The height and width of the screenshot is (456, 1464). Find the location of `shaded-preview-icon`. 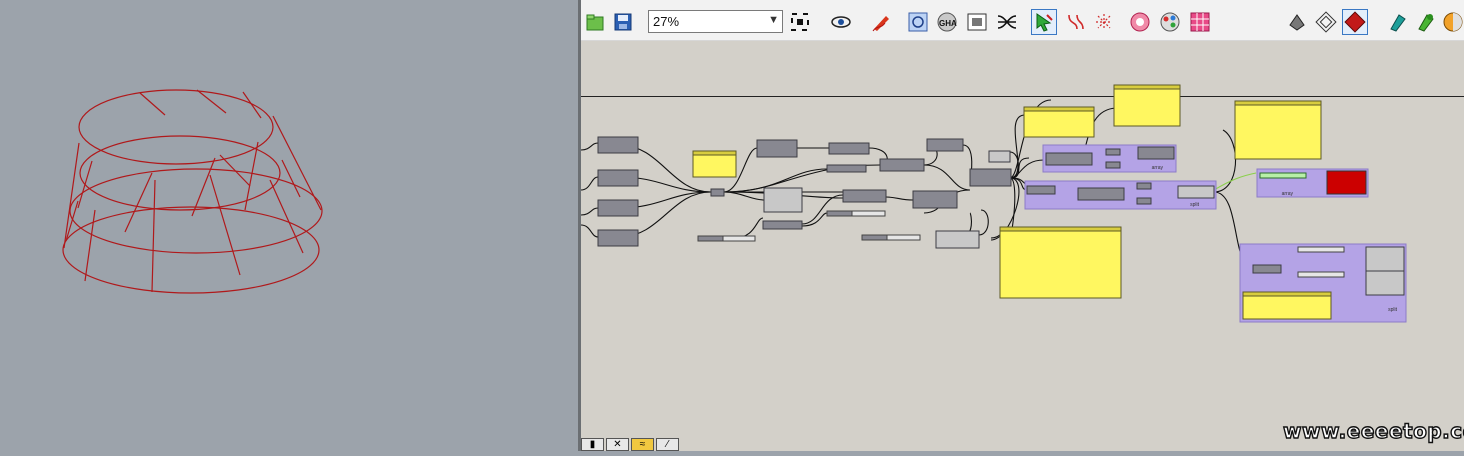

shaded-preview-icon is located at coordinates (1297, 22).